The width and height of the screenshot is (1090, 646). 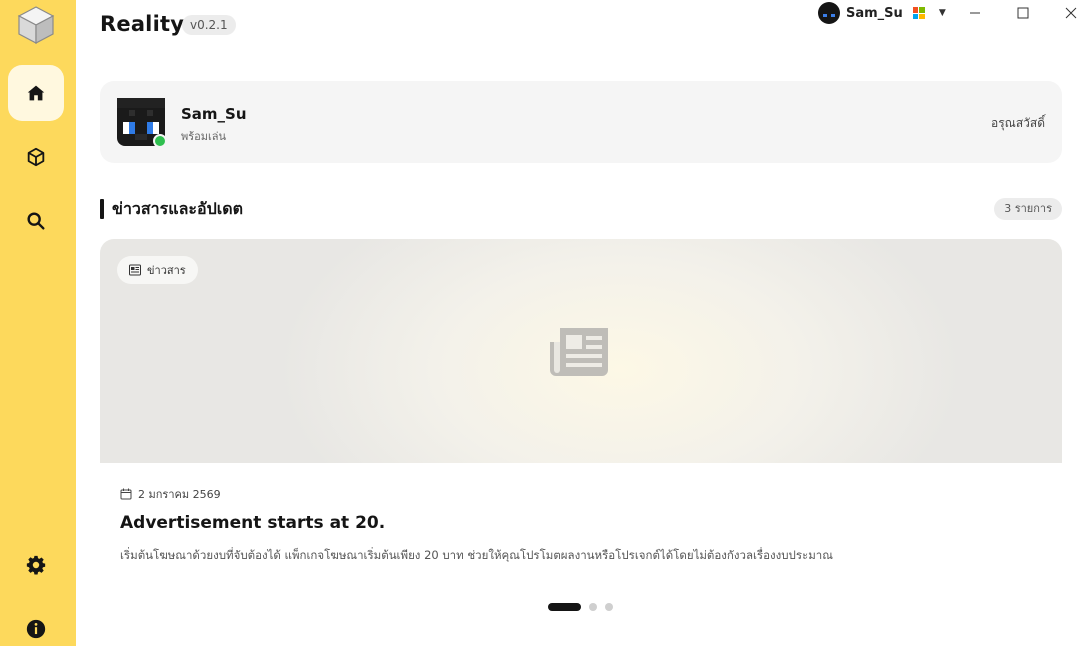 I want to click on news-tag-label: ข่าวสาร, so click(x=166, y=270).